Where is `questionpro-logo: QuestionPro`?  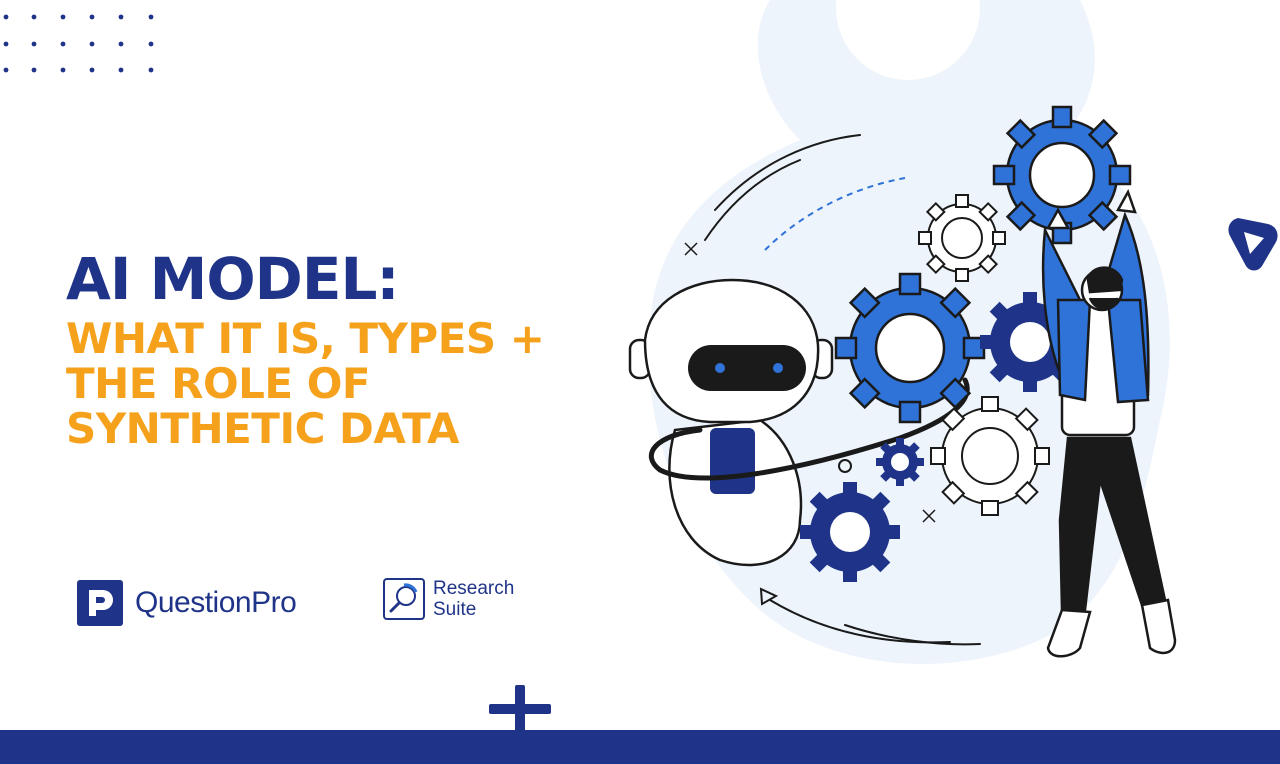 questionpro-logo: QuestionPro is located at coordinates (187, 603).